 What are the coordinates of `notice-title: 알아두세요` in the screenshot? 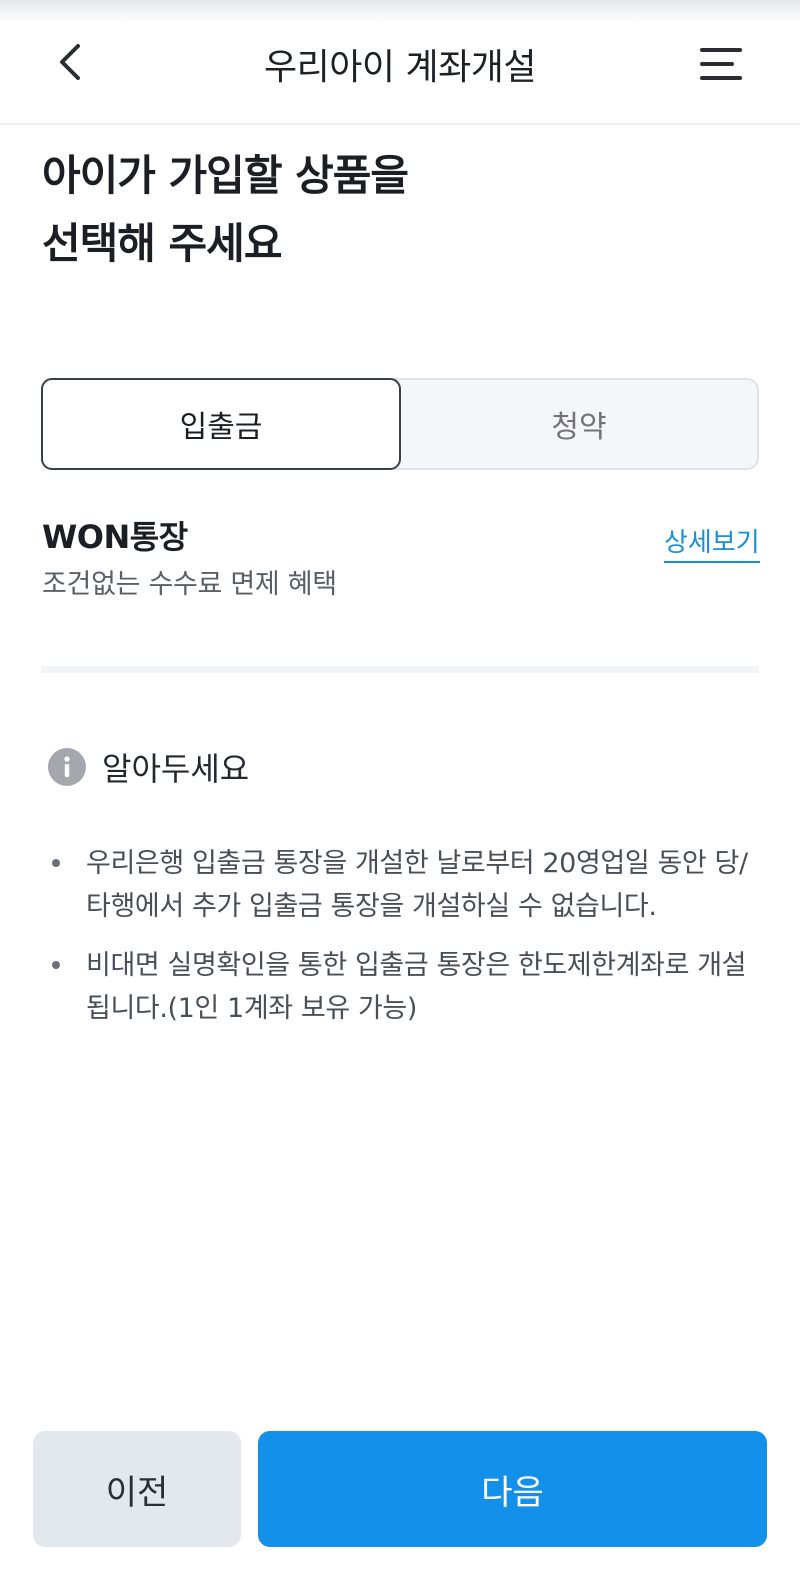 It's located at (176, 769).